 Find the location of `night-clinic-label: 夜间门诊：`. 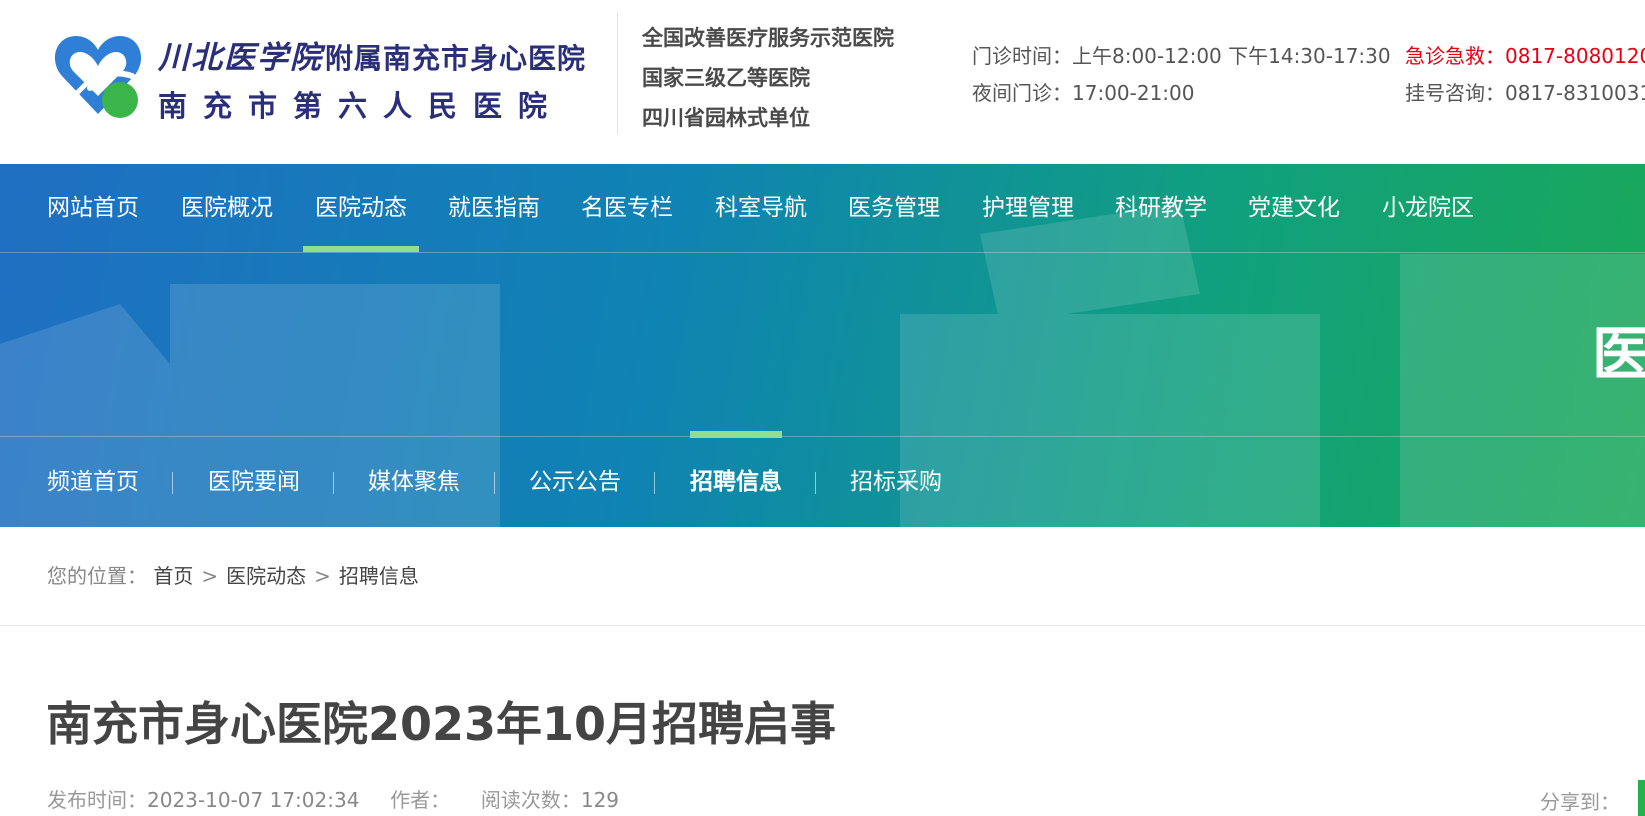

night-clinic-label: 夜间门诊： is located at coordinates (1022, 93).